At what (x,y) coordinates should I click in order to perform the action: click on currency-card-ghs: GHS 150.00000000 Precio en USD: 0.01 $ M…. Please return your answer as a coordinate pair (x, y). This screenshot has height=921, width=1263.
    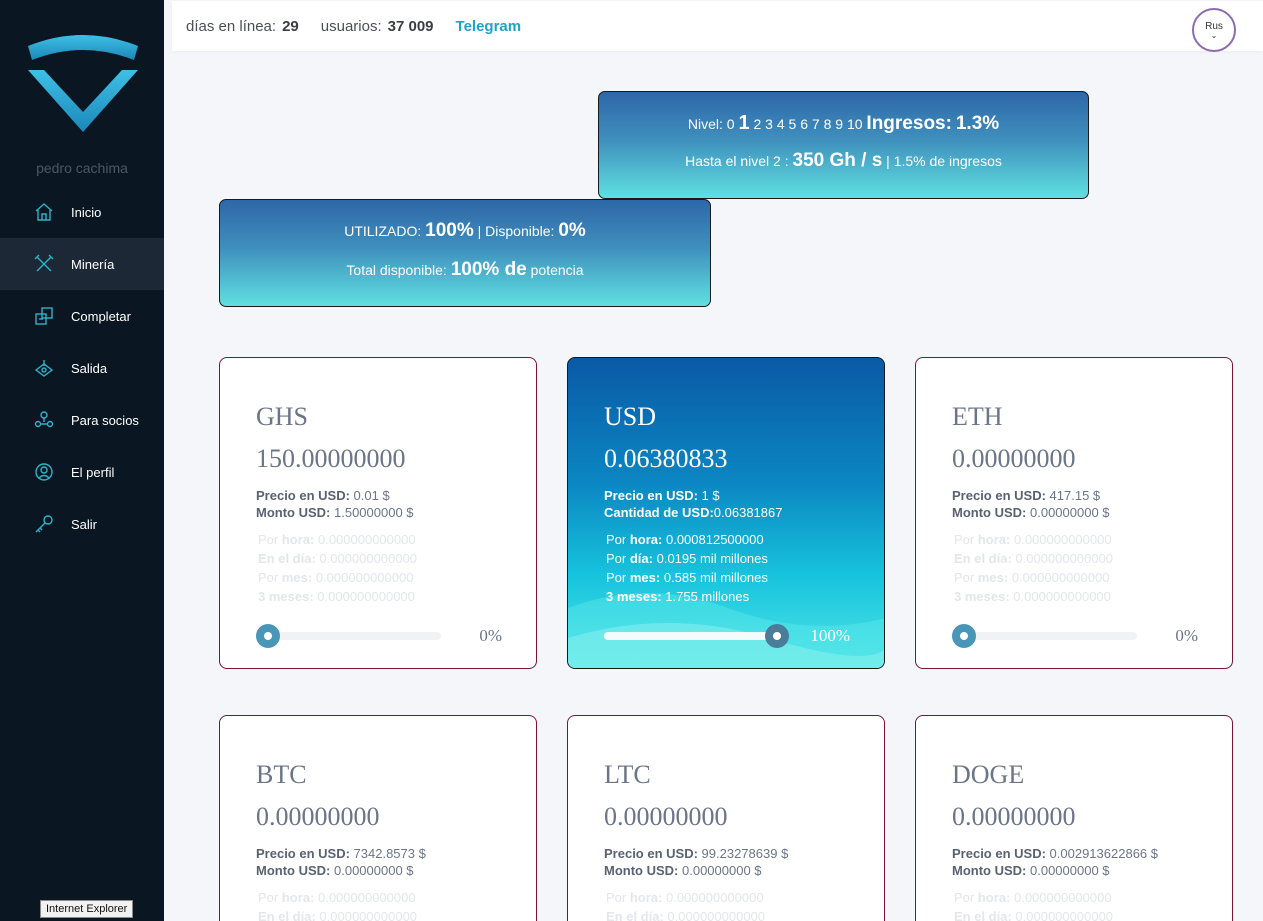
    Looking at the image, I should click on (378, 513).